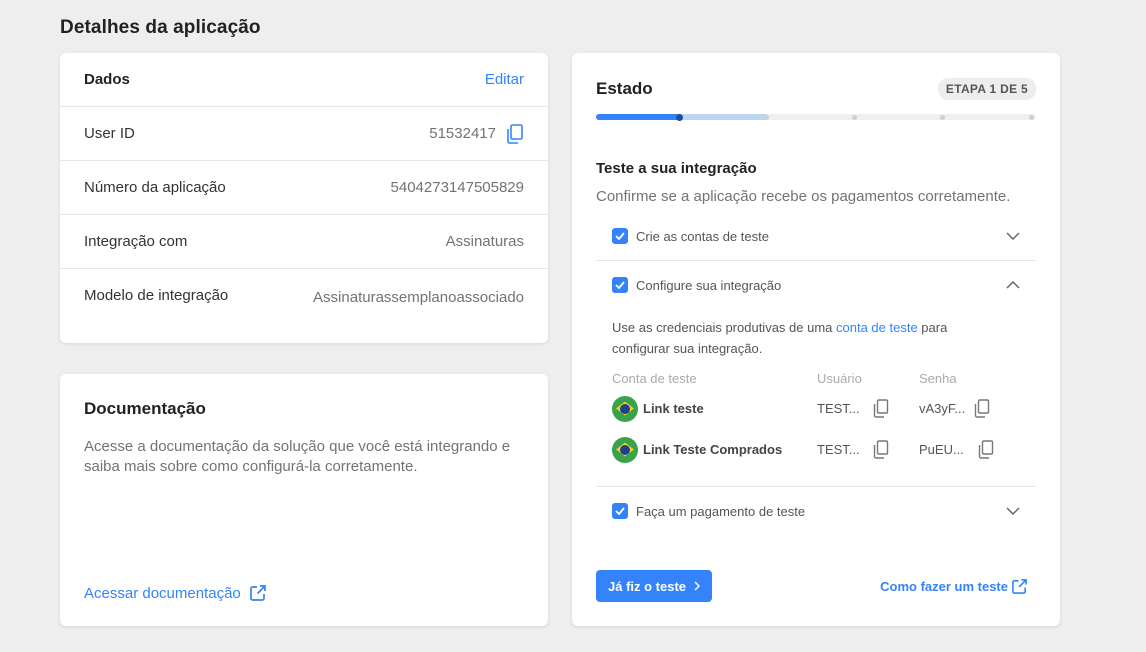 Image resolution: width=1146 pixels, height=652 pixels. Describe the element at coordinates (938, 378) in the screenshot. I see `column-header: Senha` at that location.